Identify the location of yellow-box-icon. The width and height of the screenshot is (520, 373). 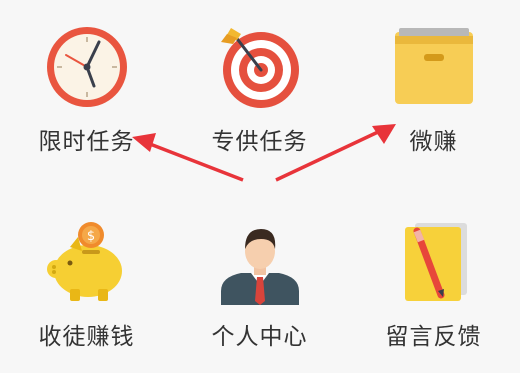
(433, 66).